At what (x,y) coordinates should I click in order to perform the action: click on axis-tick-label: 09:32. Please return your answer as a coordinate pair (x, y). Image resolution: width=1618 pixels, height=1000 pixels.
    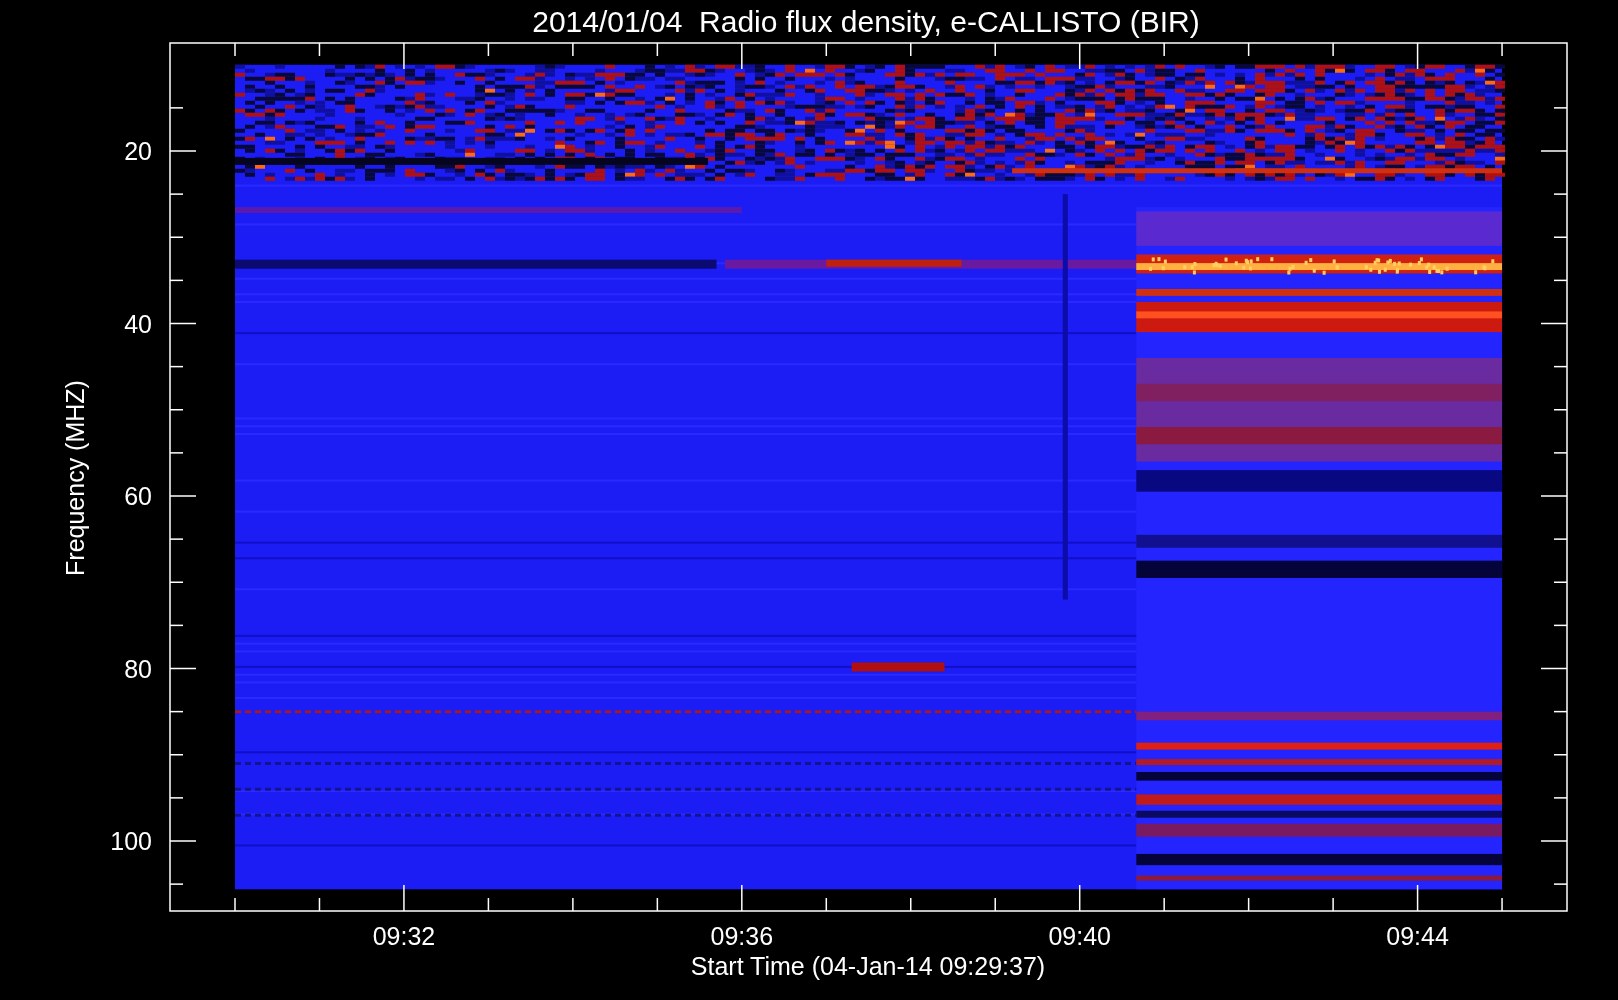
    Looking at the image, I should click on (404, 936).